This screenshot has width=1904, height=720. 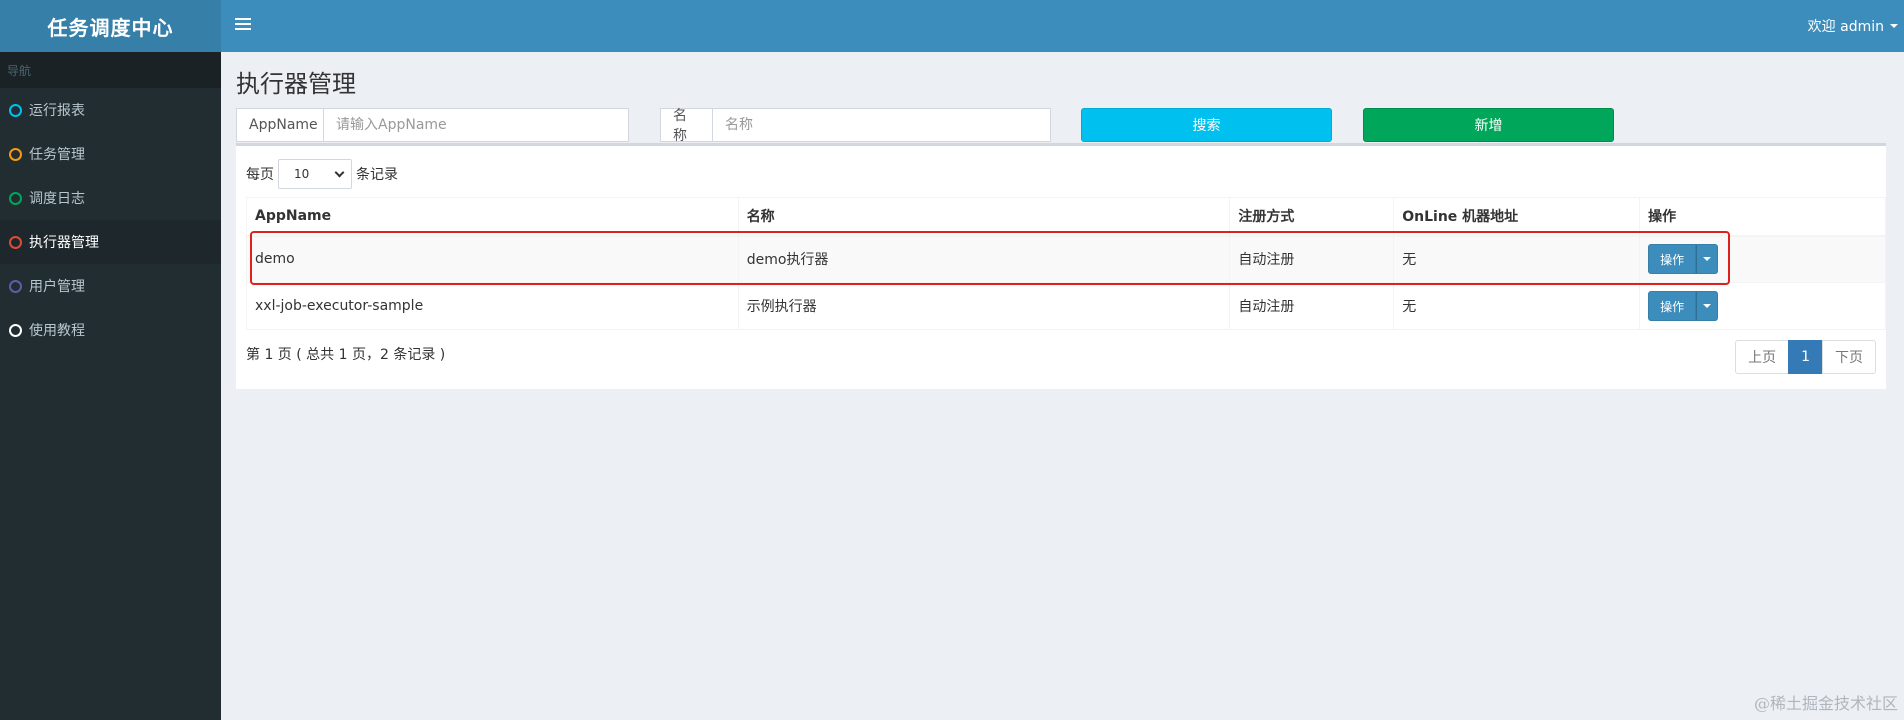 I want to click on nav-list: 运行报表任务管理调度日志执行器管理用户管理使用教程, so click(x=110, y=220).